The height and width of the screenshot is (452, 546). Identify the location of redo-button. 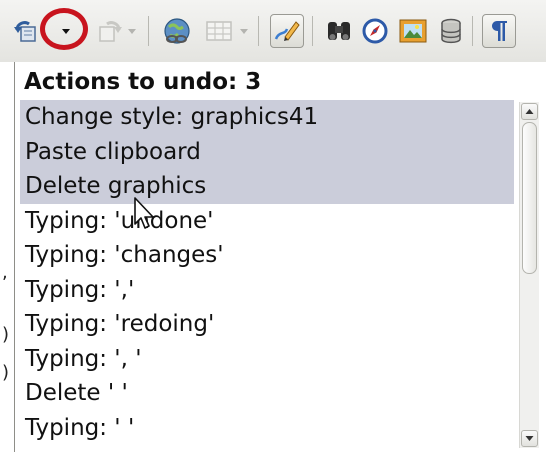
(109, 31).